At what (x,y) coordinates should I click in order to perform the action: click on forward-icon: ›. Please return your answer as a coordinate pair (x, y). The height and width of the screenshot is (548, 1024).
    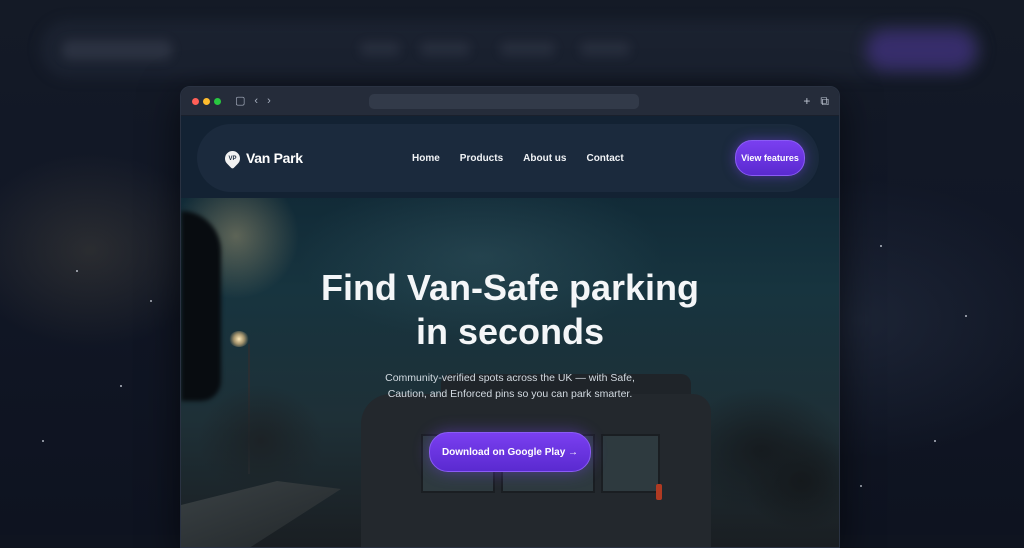
    Looking at the image, I should click on (269, 101).